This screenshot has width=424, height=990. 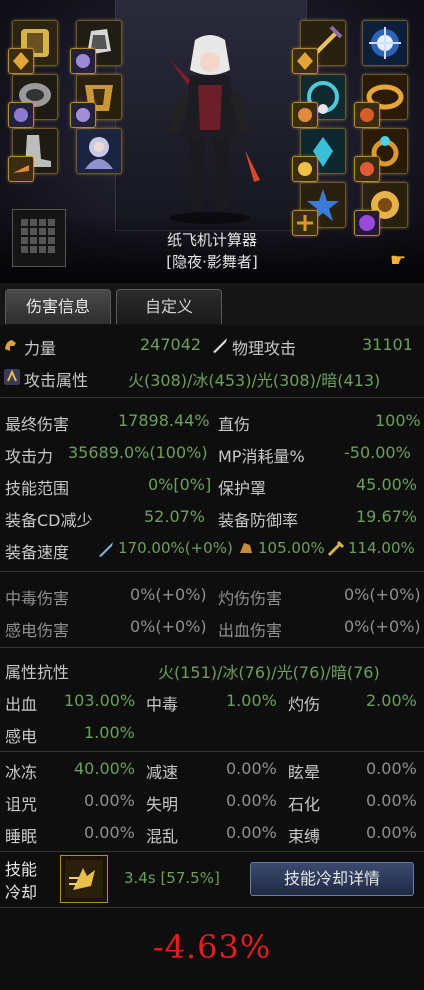 I want to click on poison-damage-value: 0%(+0%), so click(x=168, y=594).